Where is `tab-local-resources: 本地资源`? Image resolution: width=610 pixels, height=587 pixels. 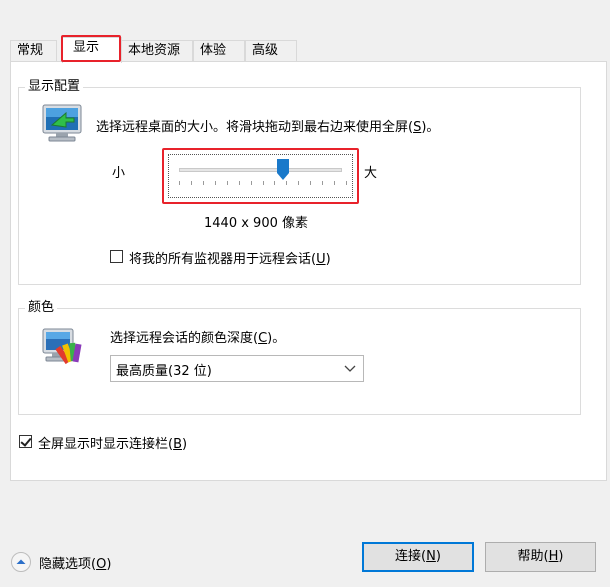
tab-local-resources: 本地资源 is located at coordinates (157, 51).